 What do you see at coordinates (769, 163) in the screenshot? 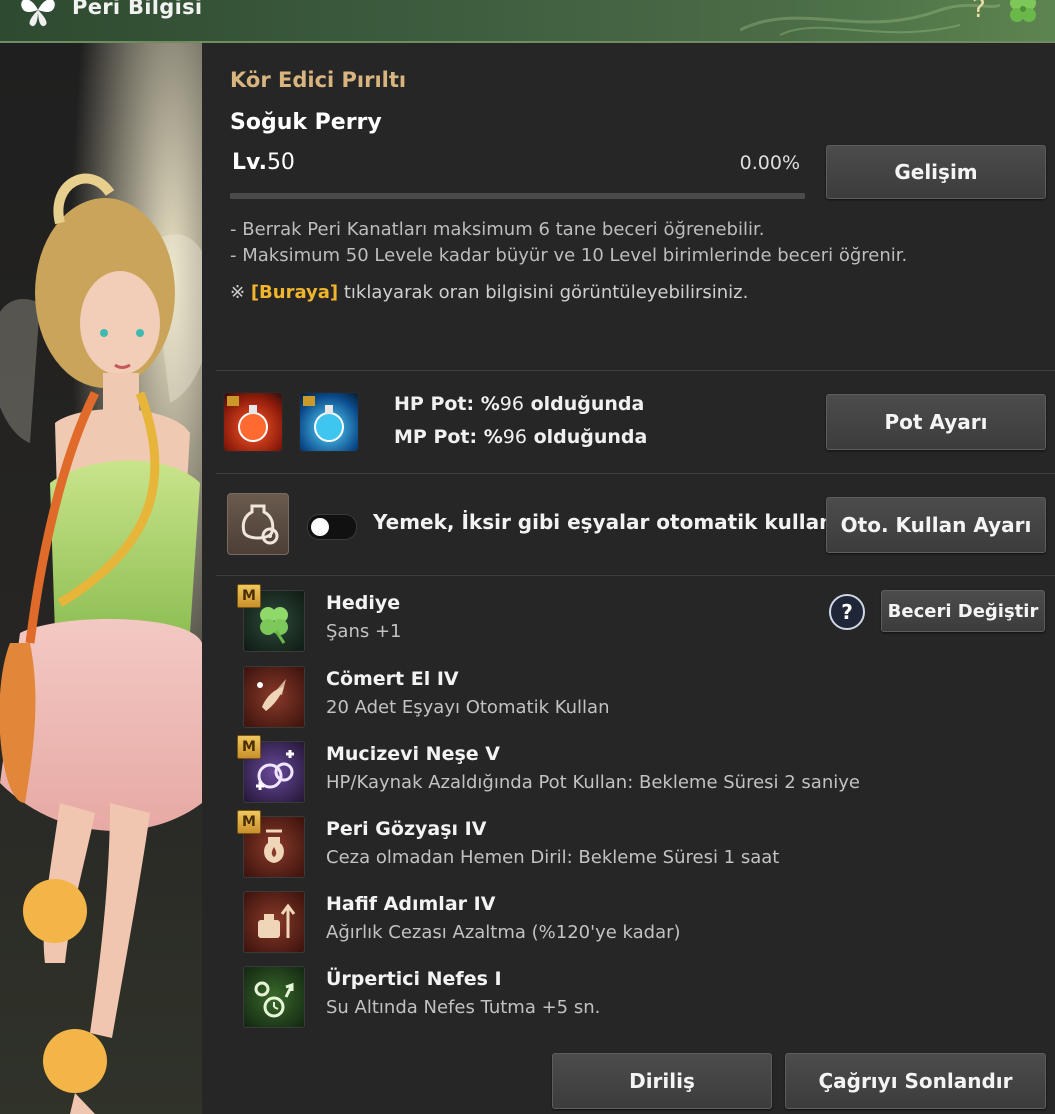
I see `progress-percent: 0.00%` at bounding box center [769, 163].